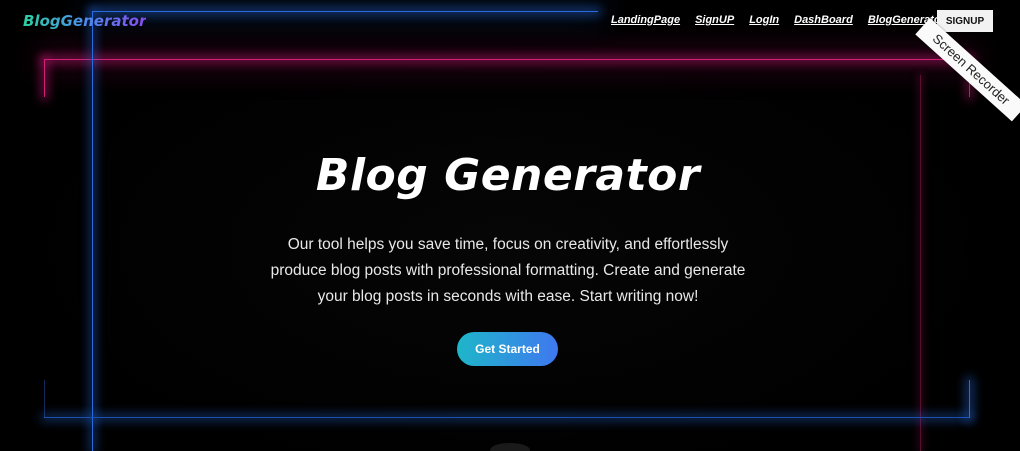  I want to click on bottom-decoration, so click(510, 447).